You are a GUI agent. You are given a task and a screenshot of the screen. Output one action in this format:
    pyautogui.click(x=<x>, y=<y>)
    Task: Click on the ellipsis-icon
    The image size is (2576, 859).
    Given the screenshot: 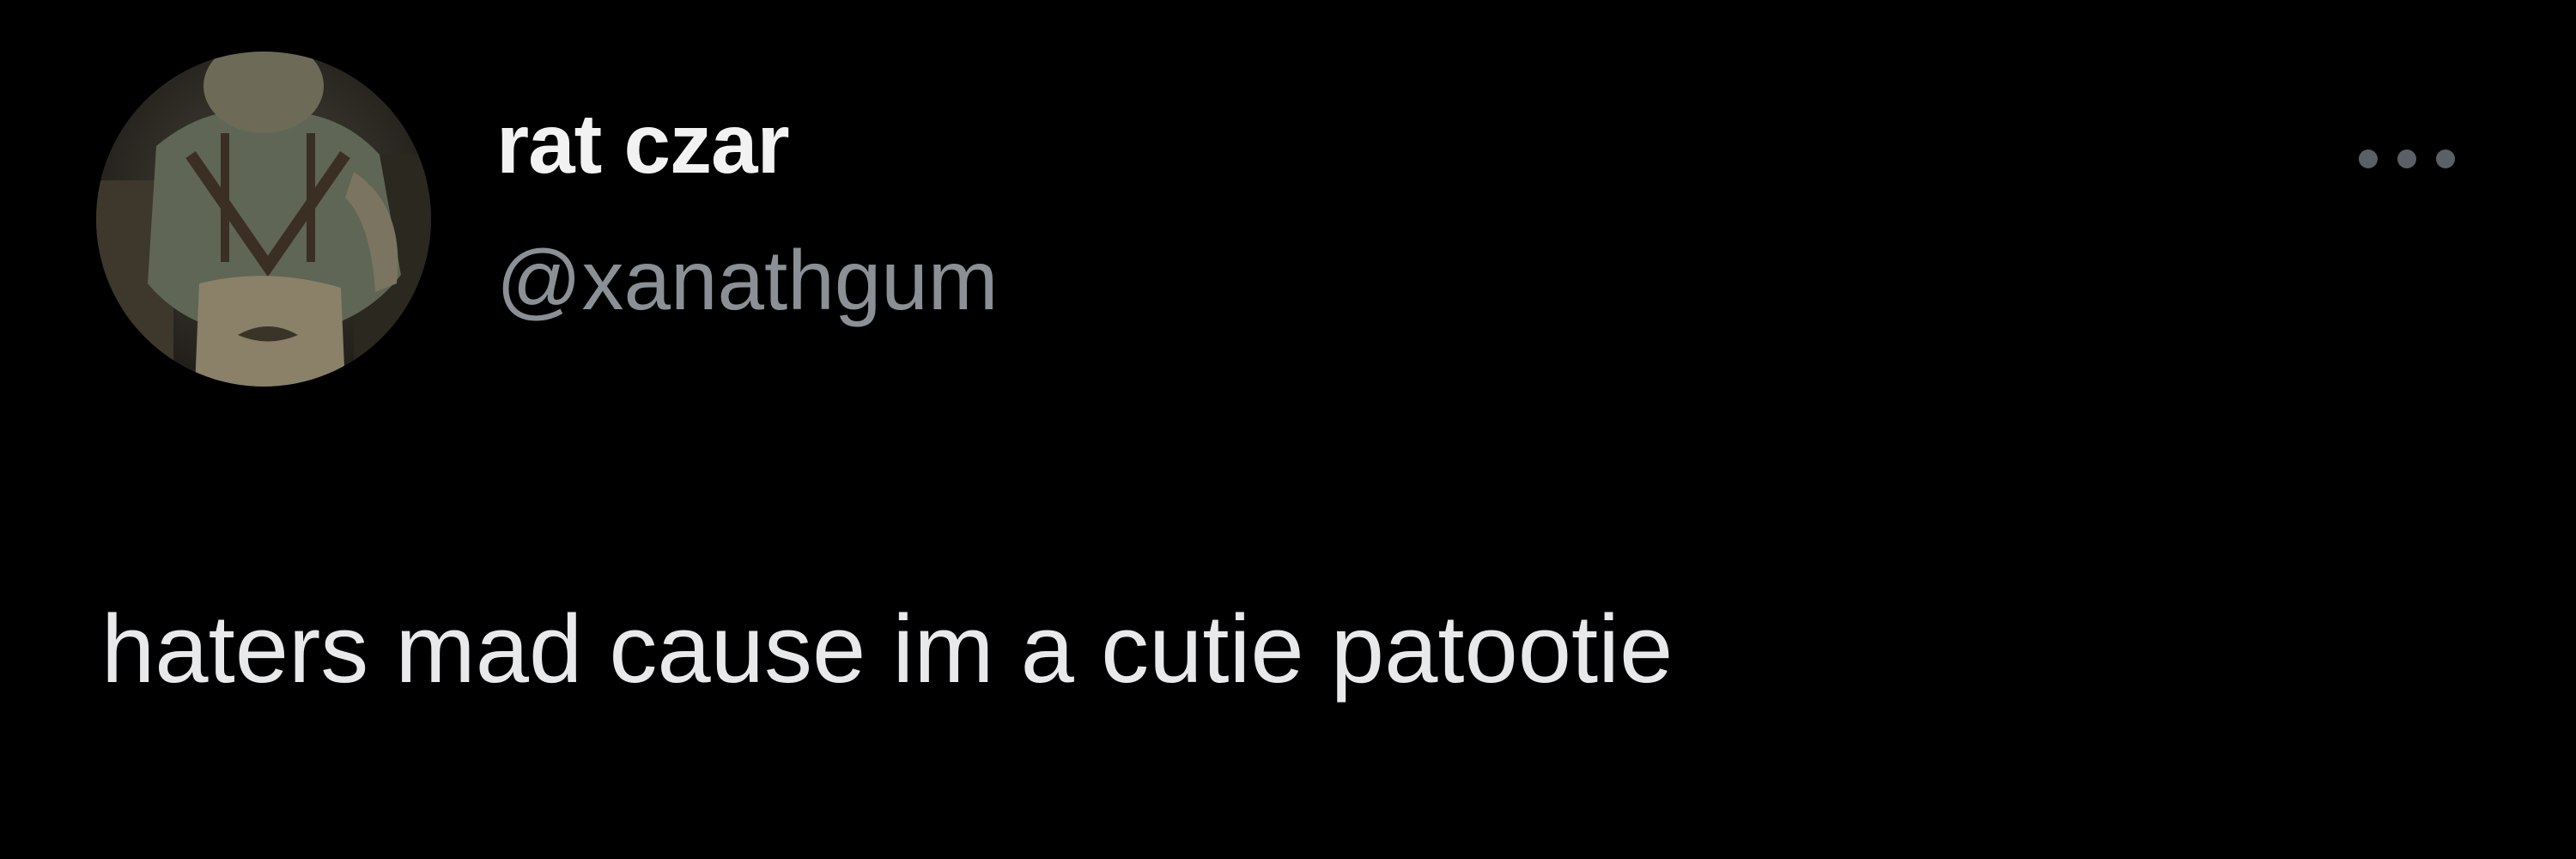 What is the action you would take?
    pyautogui.click(x=2407, y=158)
    